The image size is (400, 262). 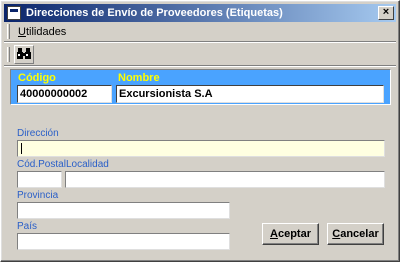 I want to click on cancelar-button: Cancelar, so click(x=355, y=234).